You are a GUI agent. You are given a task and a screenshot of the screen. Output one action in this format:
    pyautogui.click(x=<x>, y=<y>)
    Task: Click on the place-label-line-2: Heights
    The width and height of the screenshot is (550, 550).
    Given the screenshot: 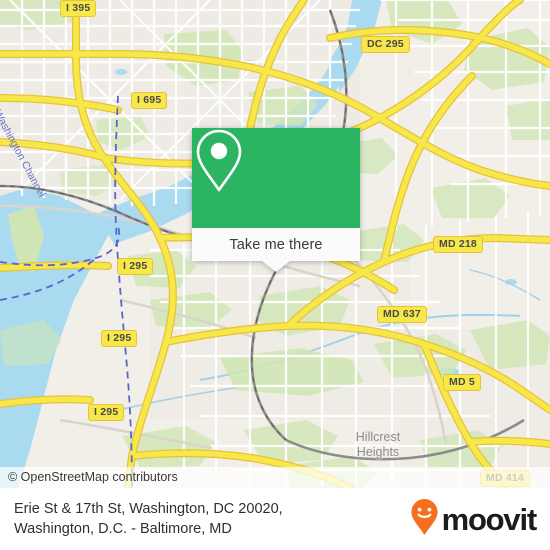 What is the action you would take?
    pyautogui.click(x=378, y=452)
    